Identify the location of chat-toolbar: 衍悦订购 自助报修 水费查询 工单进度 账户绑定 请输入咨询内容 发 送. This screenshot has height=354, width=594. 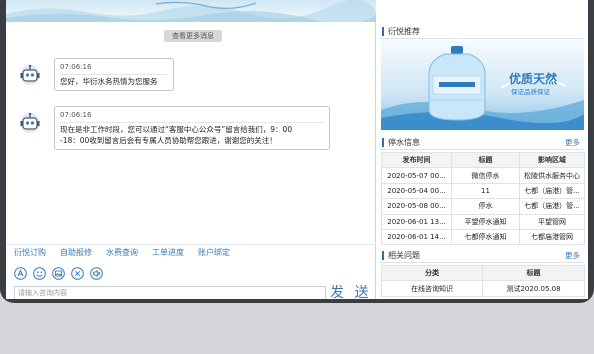
(191, 271).